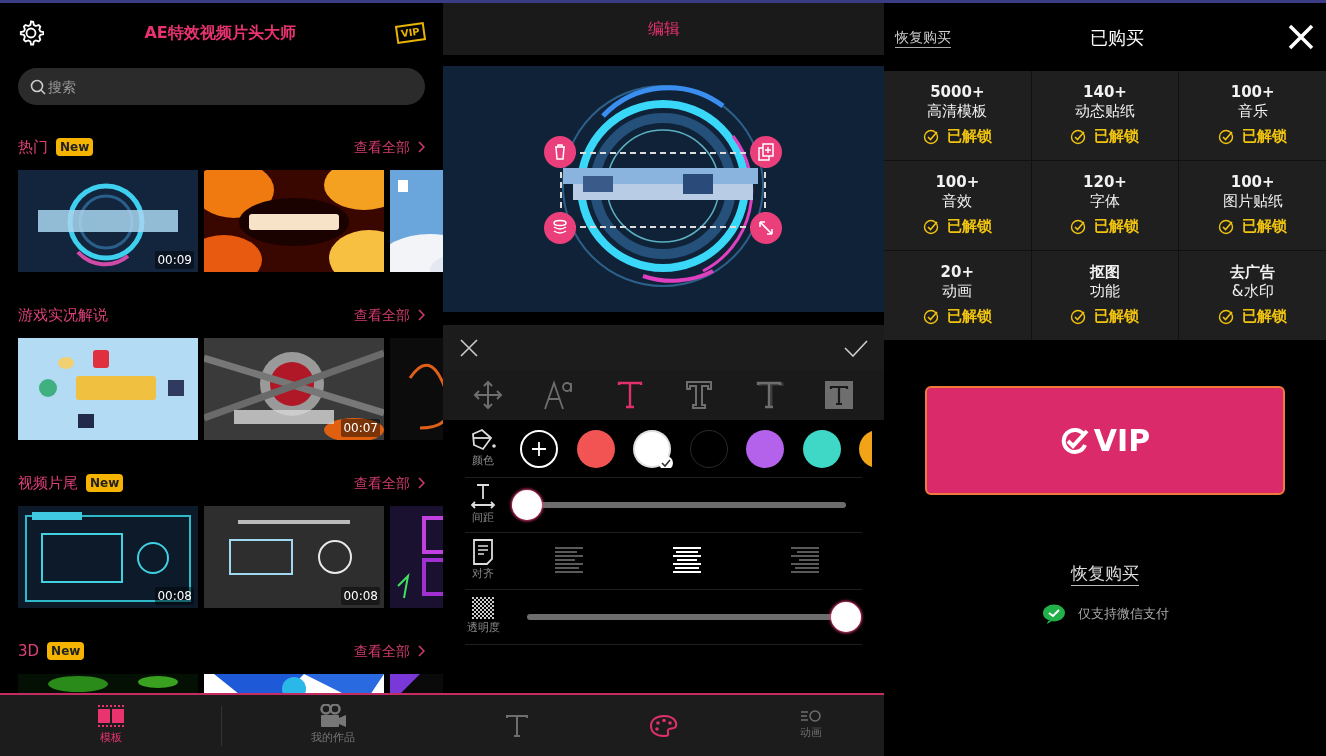 This screenshot has height=756, width=1326. I want to click on feature-text: 去广告, so click(1253, 273).